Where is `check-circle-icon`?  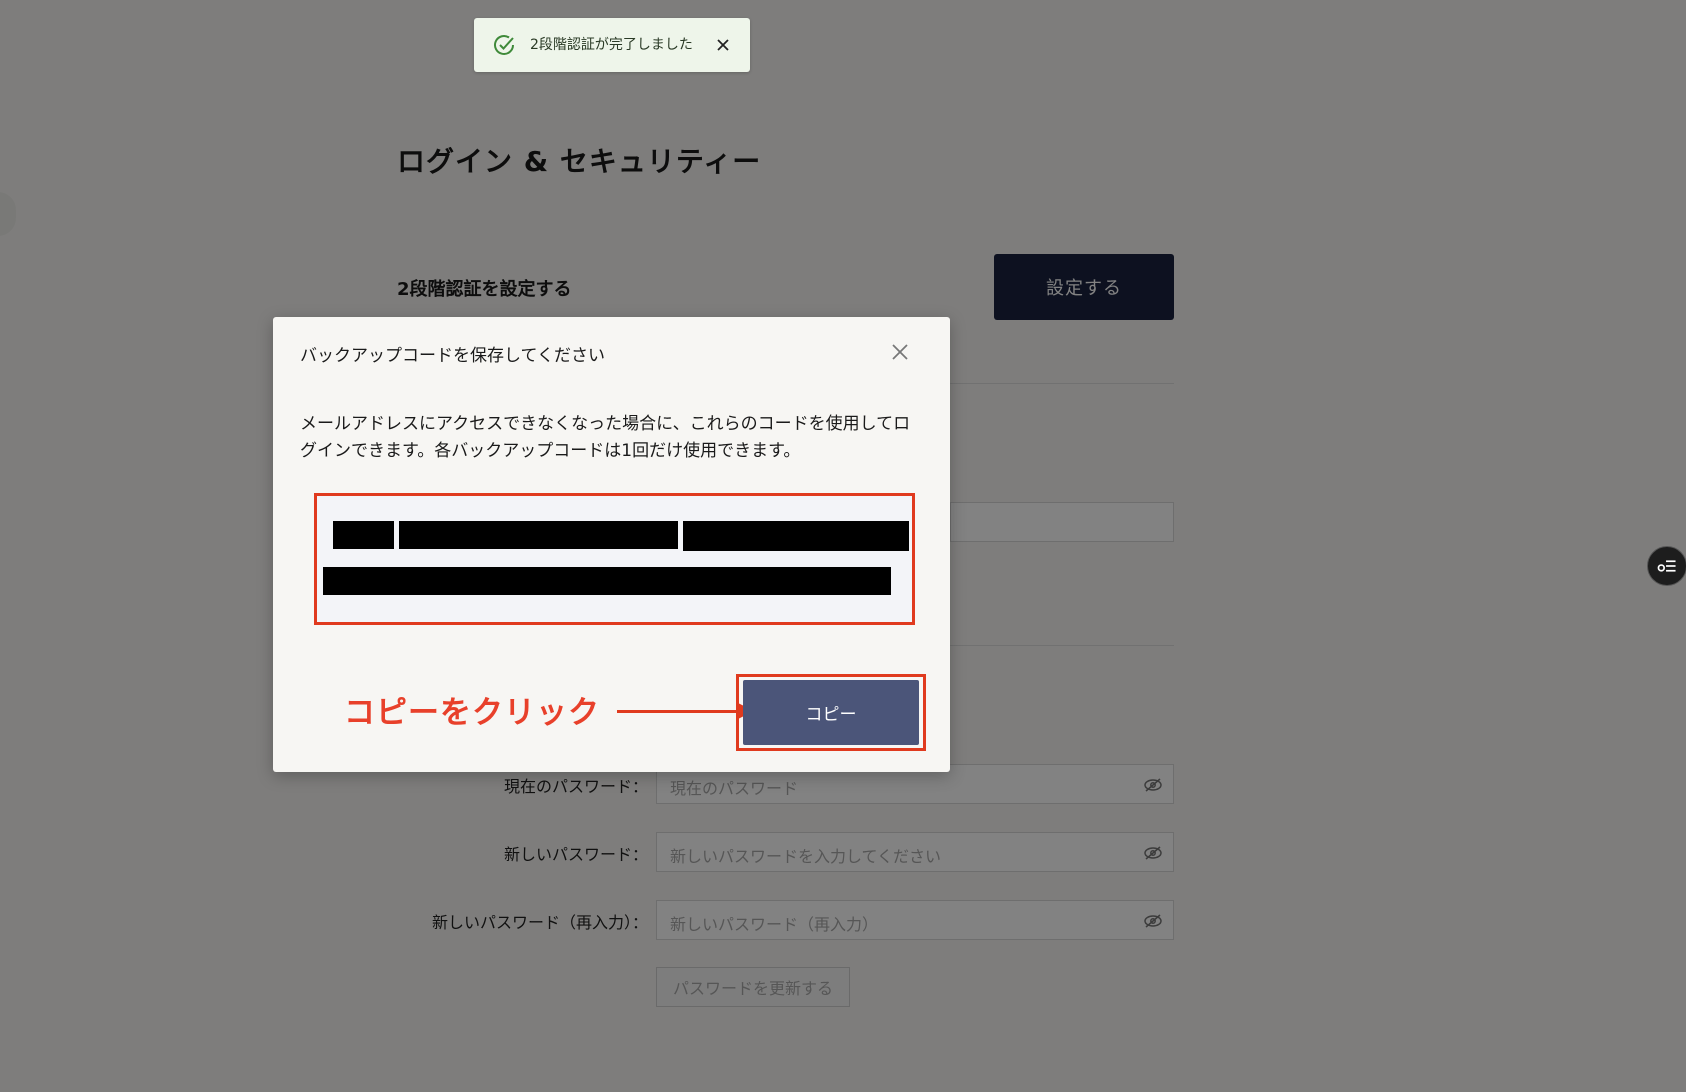 check-circle-icon is located at coordinates (504, 45).